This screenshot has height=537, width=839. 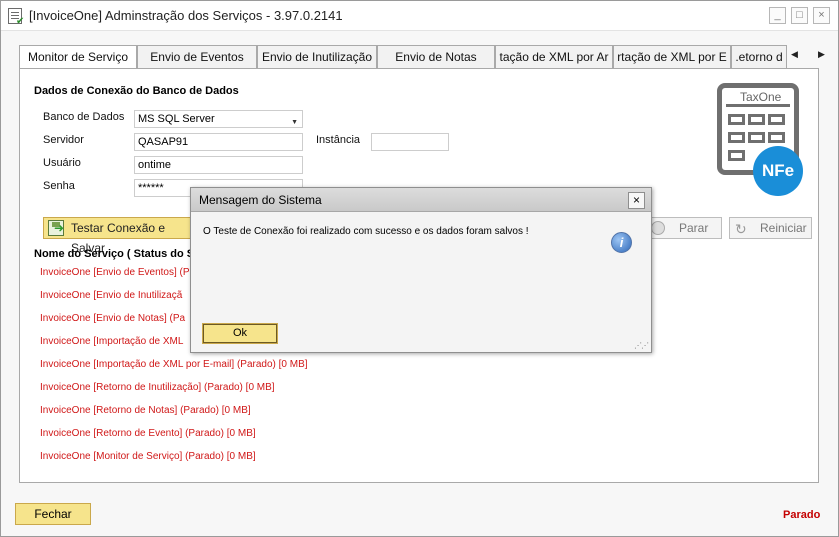 I want to click on stop-label: Parar, so click(x=694, y=228).